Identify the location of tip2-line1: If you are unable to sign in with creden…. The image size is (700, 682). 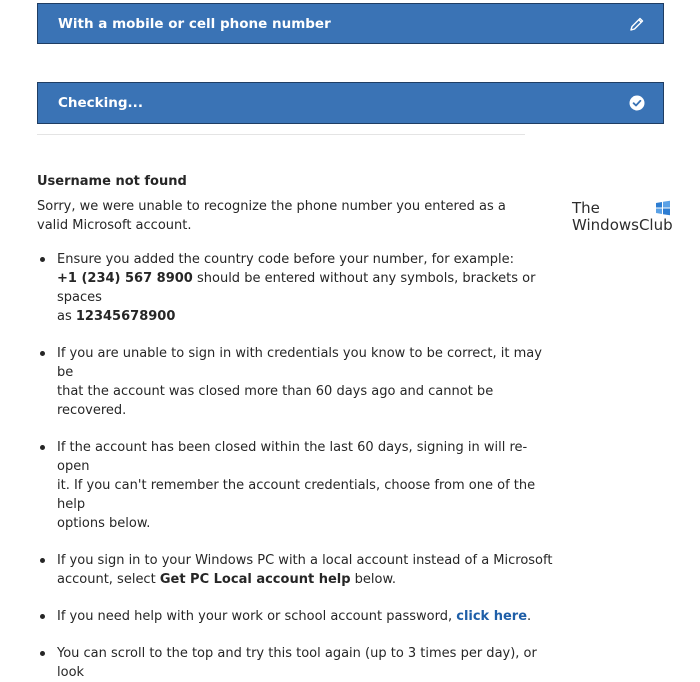
(299, 363).